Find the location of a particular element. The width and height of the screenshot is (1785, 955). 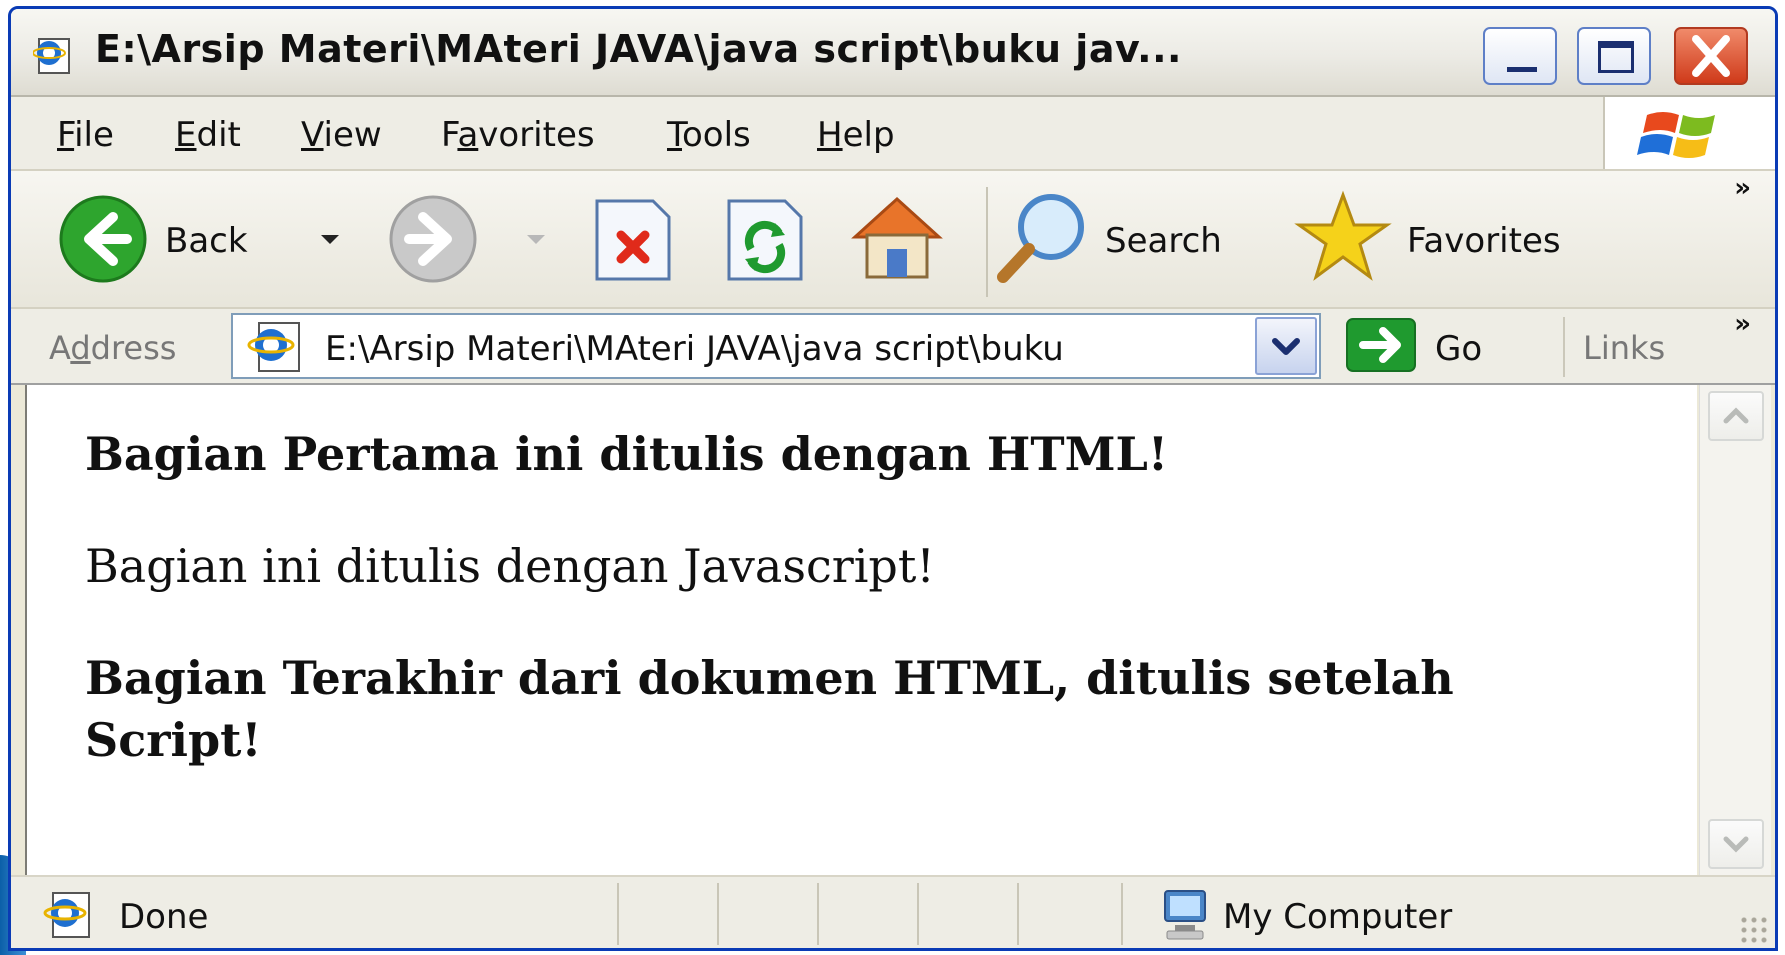

stop-icon is located at coordinates (633, 240).